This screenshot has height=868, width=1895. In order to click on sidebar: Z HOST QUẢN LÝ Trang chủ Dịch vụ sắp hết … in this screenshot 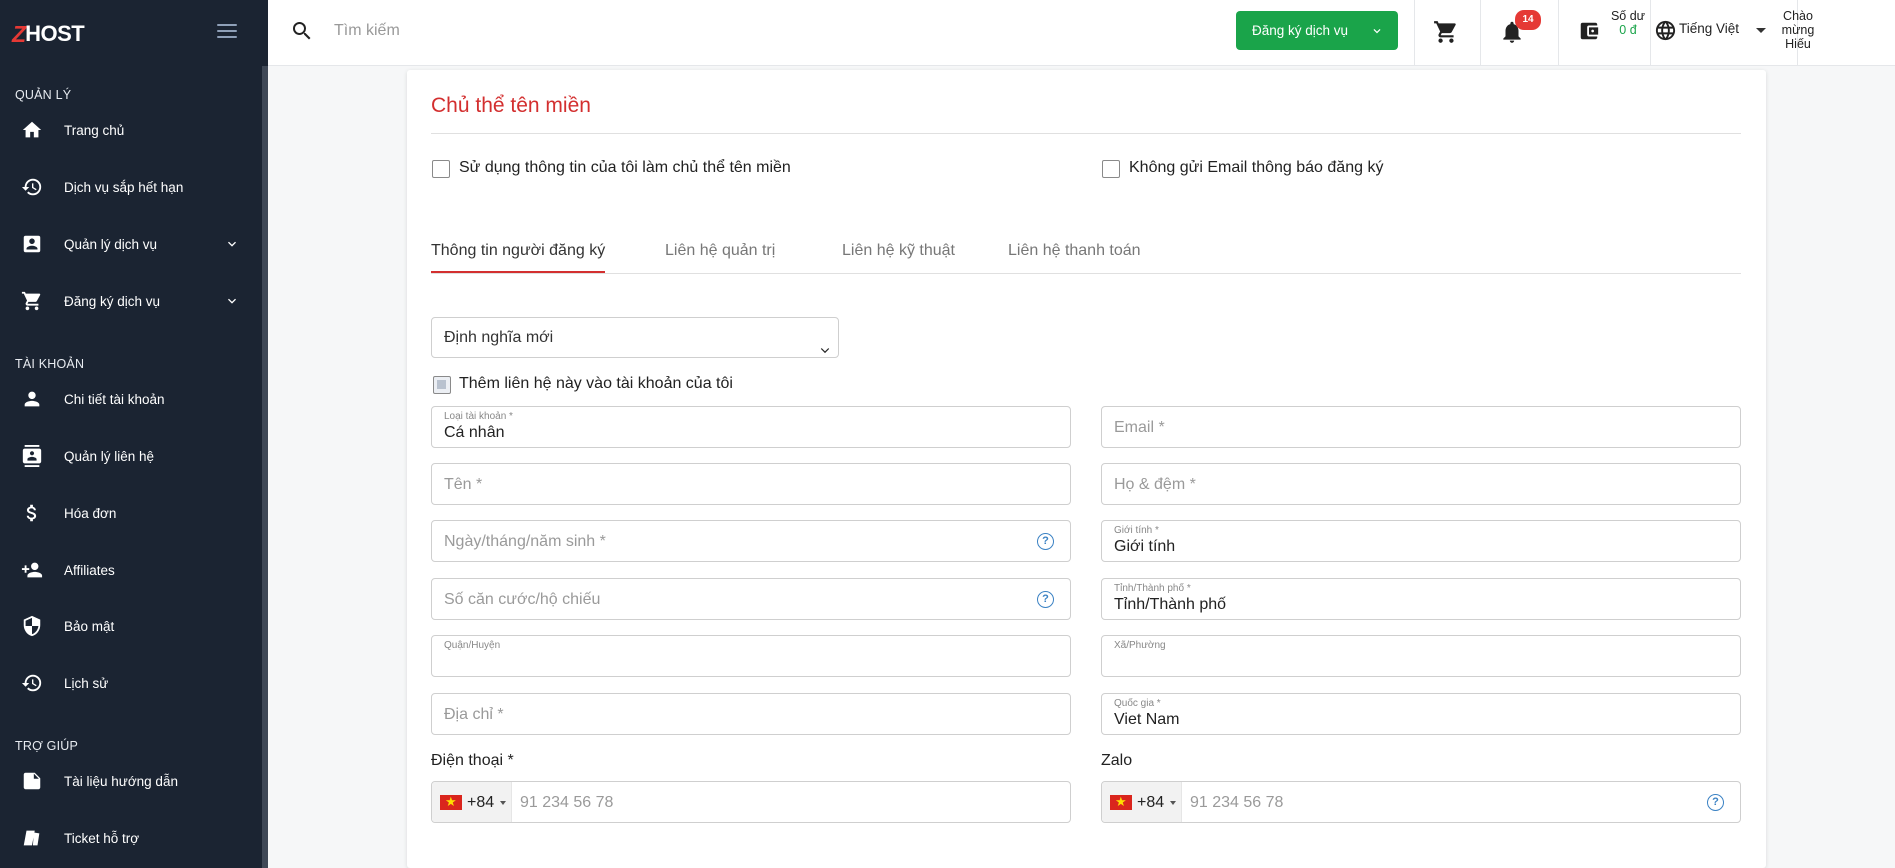, I will do `click(134, 434)`.